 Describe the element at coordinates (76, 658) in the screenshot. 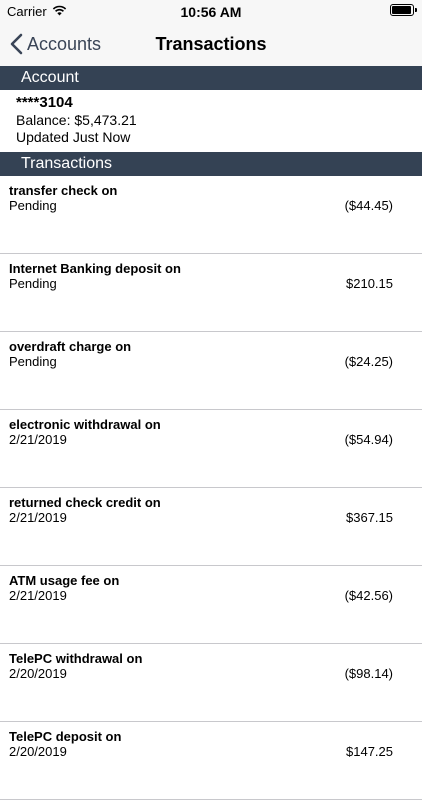

I see `transaction-description: TelePC withdrawal on` at that location.